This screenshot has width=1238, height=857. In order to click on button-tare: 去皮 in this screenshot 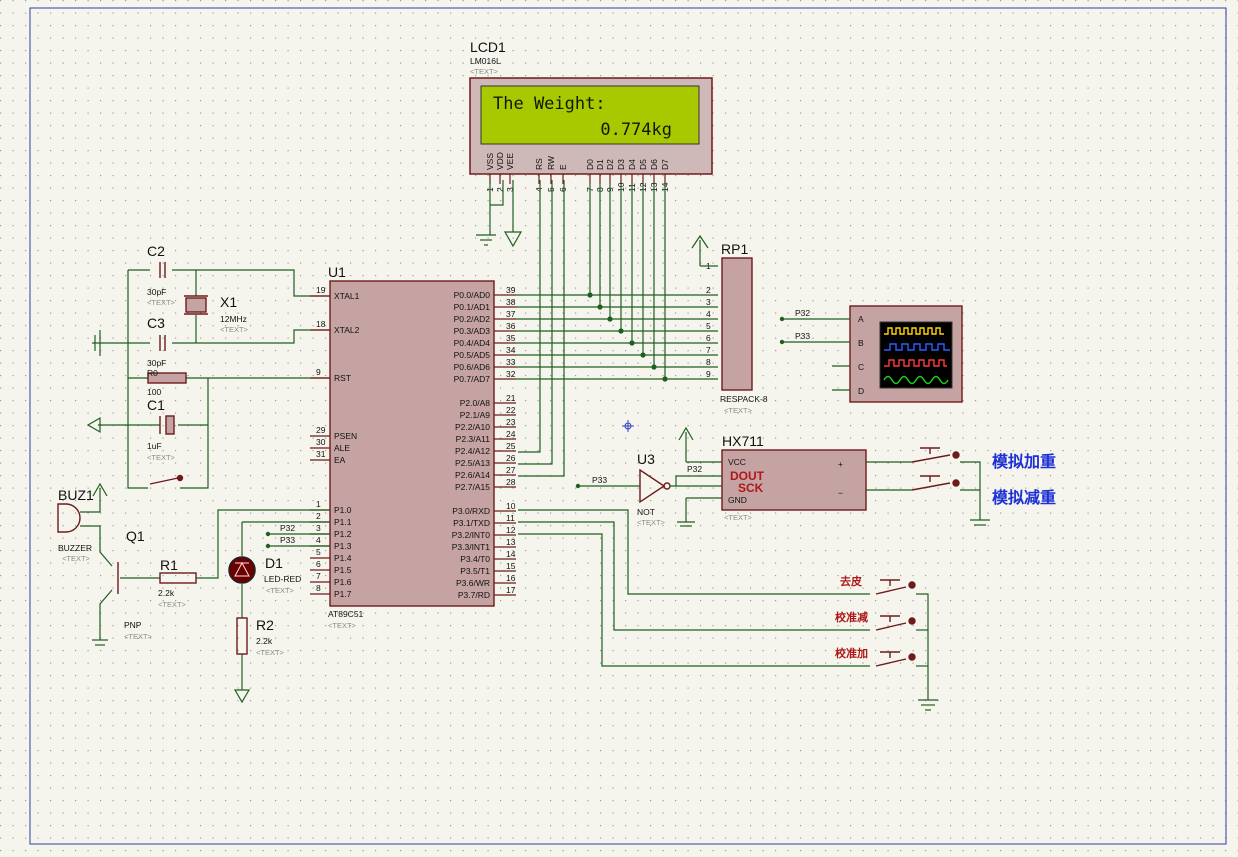, I will do `click(851, 581)`.